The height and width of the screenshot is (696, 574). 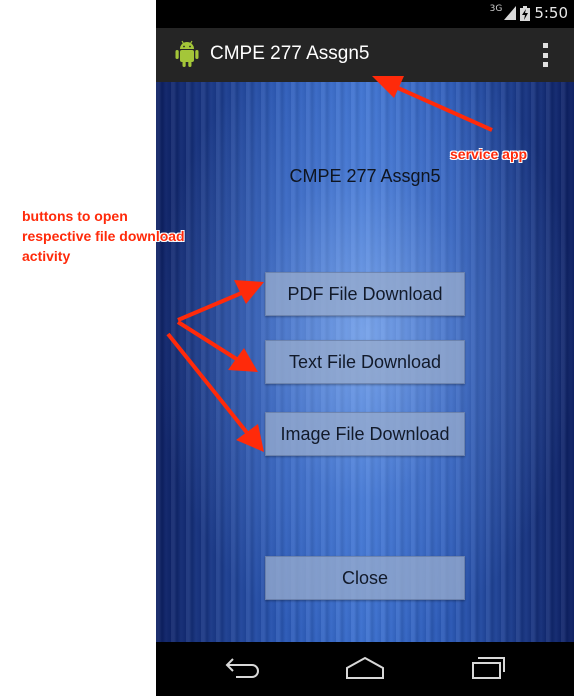 I want to click on buttons-annotation-line-2: respective file download, so click(x=103, y=236).